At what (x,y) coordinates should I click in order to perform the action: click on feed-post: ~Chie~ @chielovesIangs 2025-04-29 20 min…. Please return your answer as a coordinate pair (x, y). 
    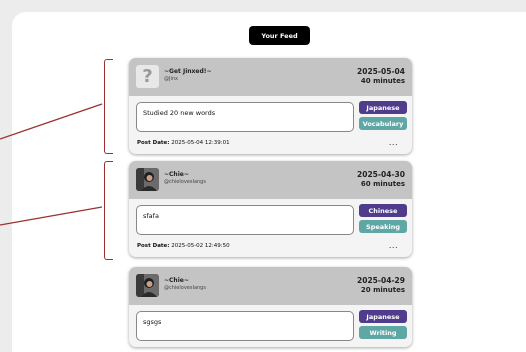
    Looking at the image, I should click on (270, 307).